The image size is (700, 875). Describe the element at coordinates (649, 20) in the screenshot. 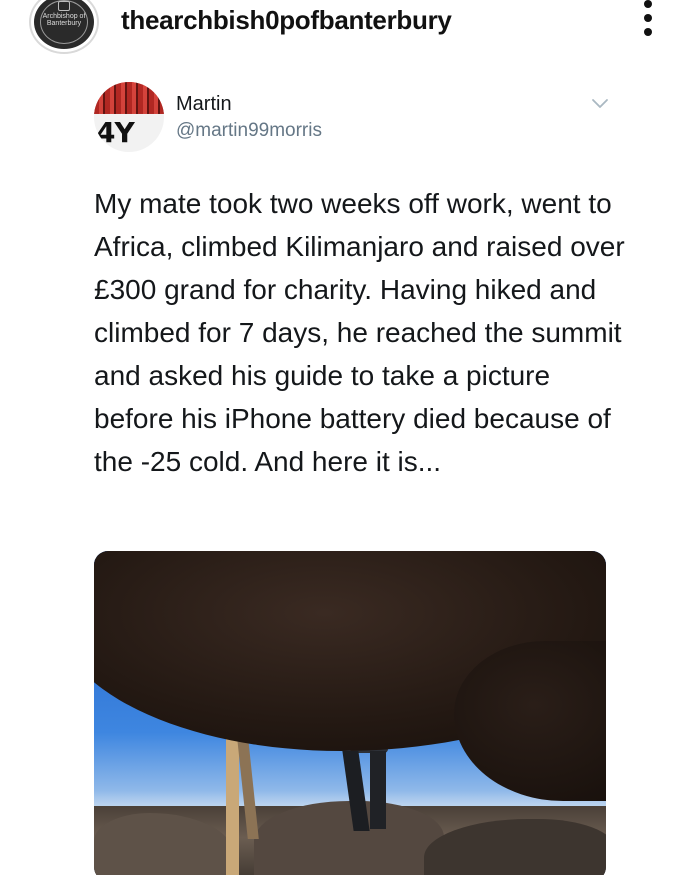

I see `more-vertical-icon` at that location.